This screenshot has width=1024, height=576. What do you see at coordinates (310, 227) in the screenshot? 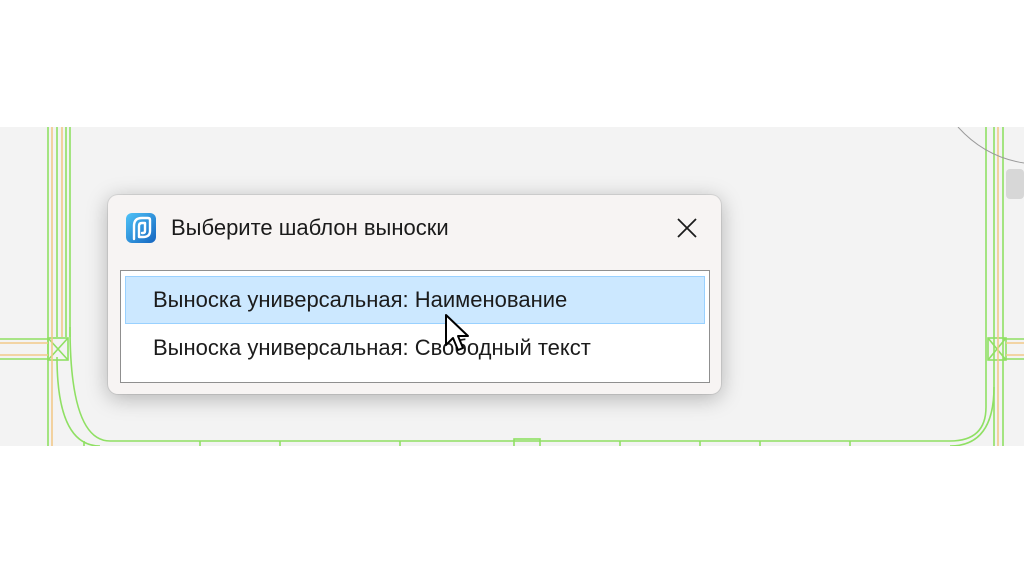
I see `dialog-title: Выберите шаблон выноски` at bounding box center [310, 227].